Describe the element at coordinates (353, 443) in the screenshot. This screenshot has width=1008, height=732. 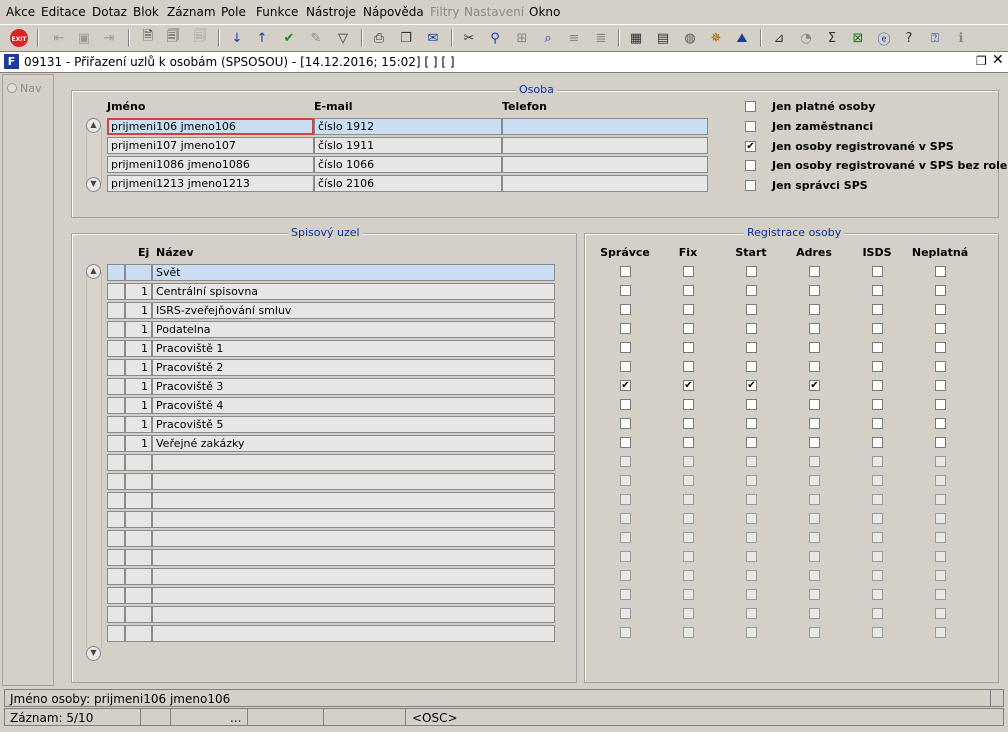
I see `uzel-name-field: Veřejné zakázky` at that location.